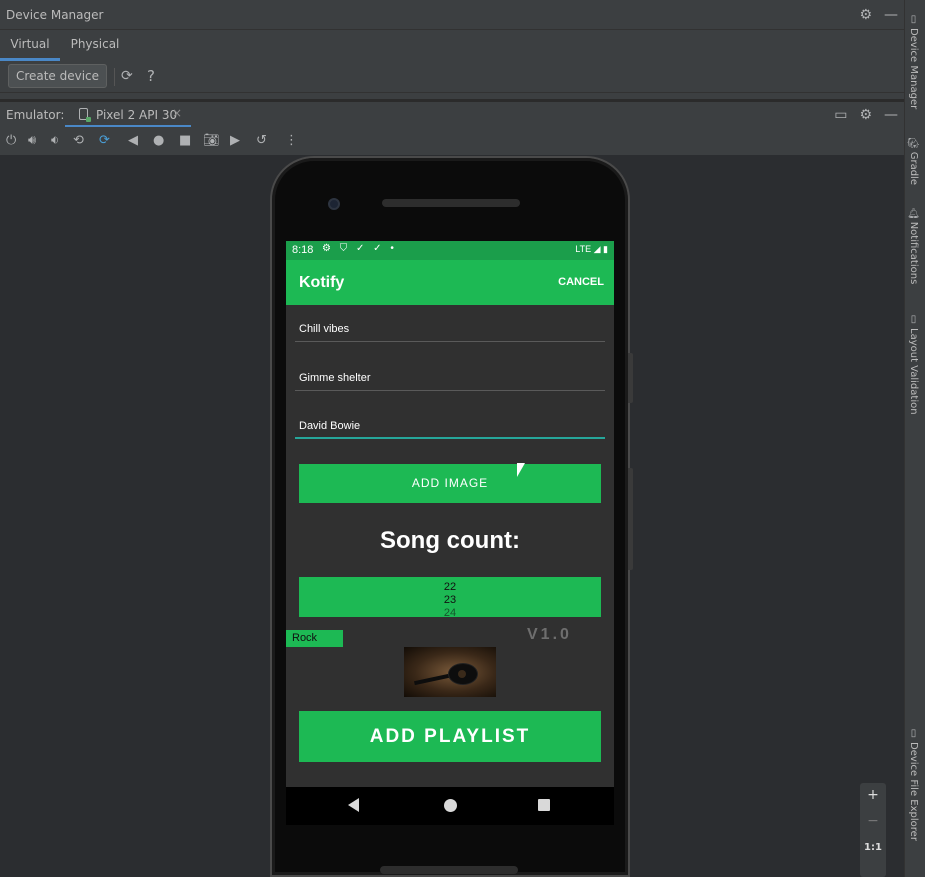 This screenshot has width=925, height=877. I want to click on sidebar-tab-notifications: 🔔︎ Notifications, so click(913, 245).